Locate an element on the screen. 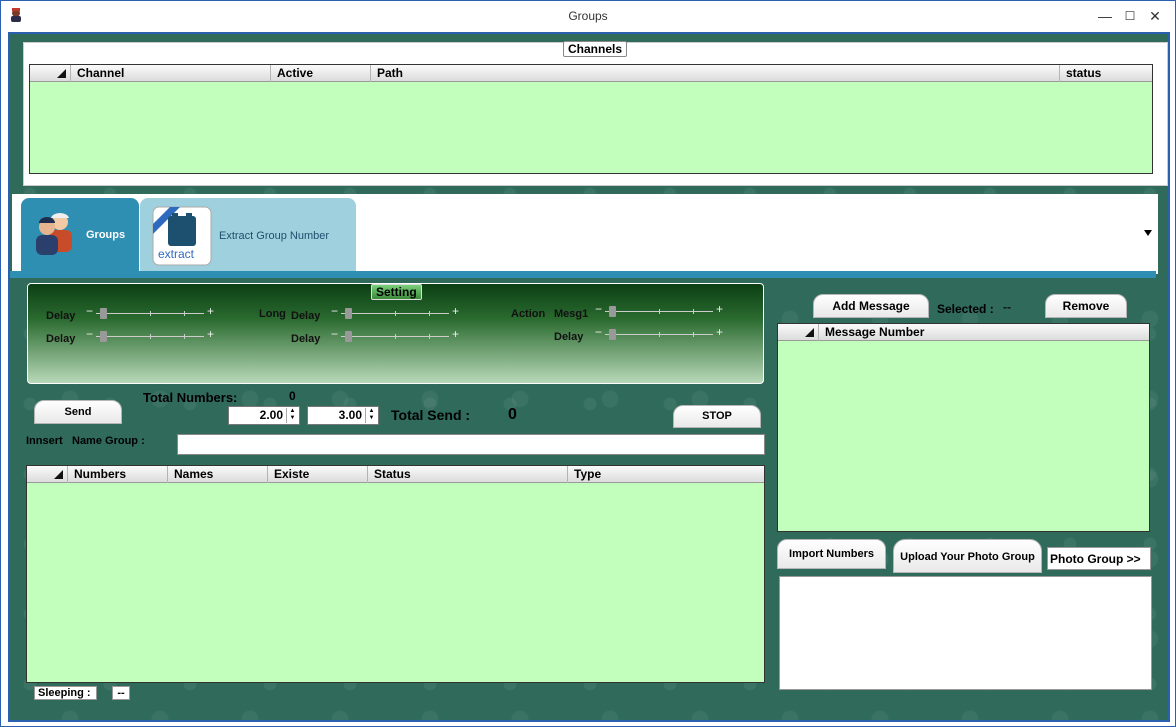  send-button: Send is located at coordinates (78, 412).